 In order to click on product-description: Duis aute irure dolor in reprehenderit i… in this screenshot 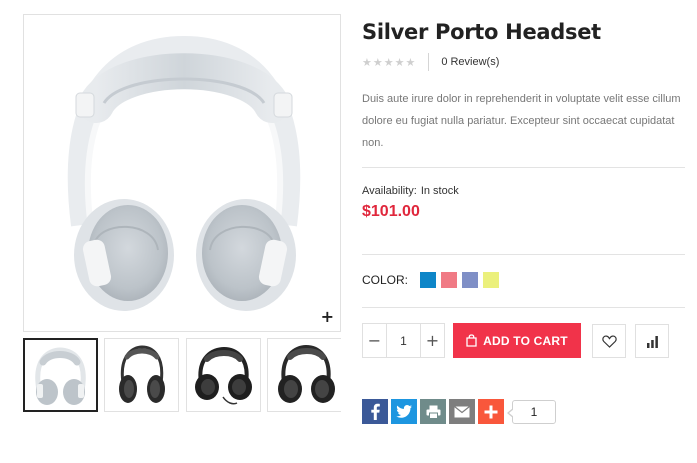, I will do `click(521, 121)`.